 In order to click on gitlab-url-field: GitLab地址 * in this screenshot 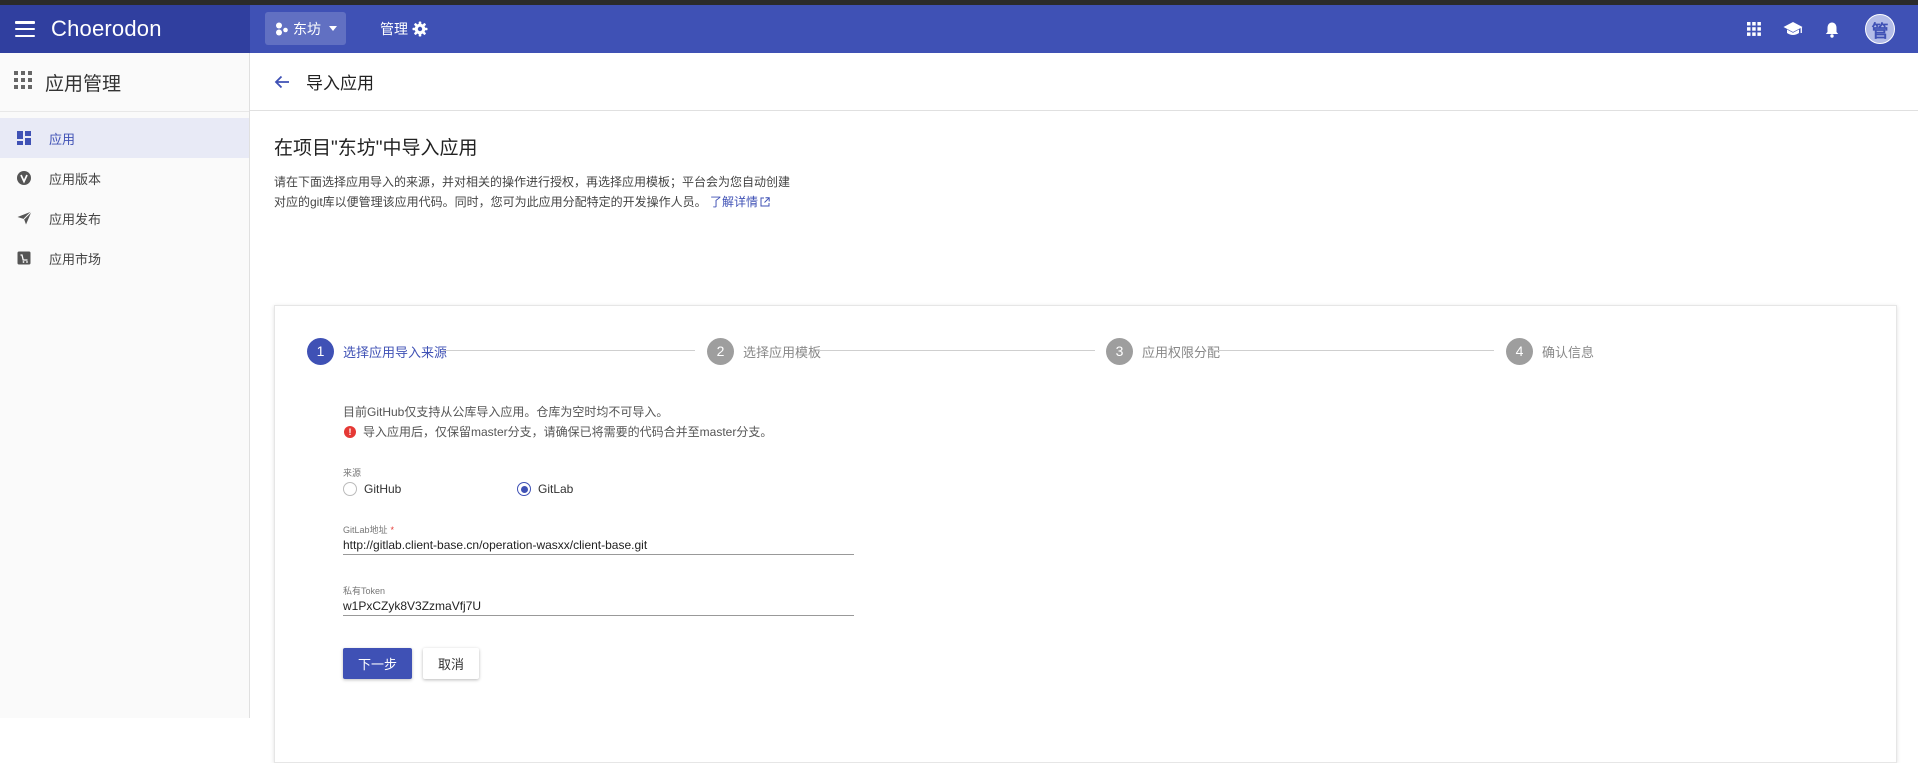, I will do `click(598, 539)`.